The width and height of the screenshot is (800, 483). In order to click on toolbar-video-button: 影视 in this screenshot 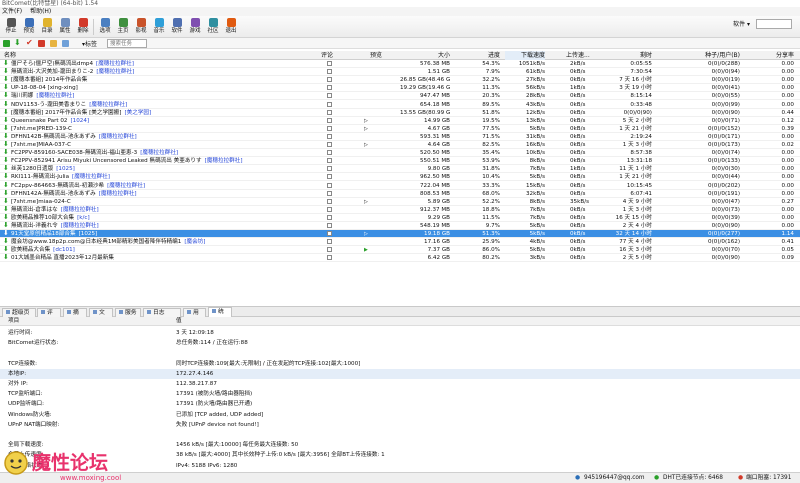, I will do `click(141, 27)`.